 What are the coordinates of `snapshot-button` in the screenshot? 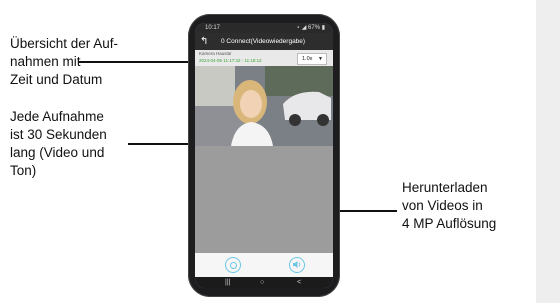 It's located at (233, 265).